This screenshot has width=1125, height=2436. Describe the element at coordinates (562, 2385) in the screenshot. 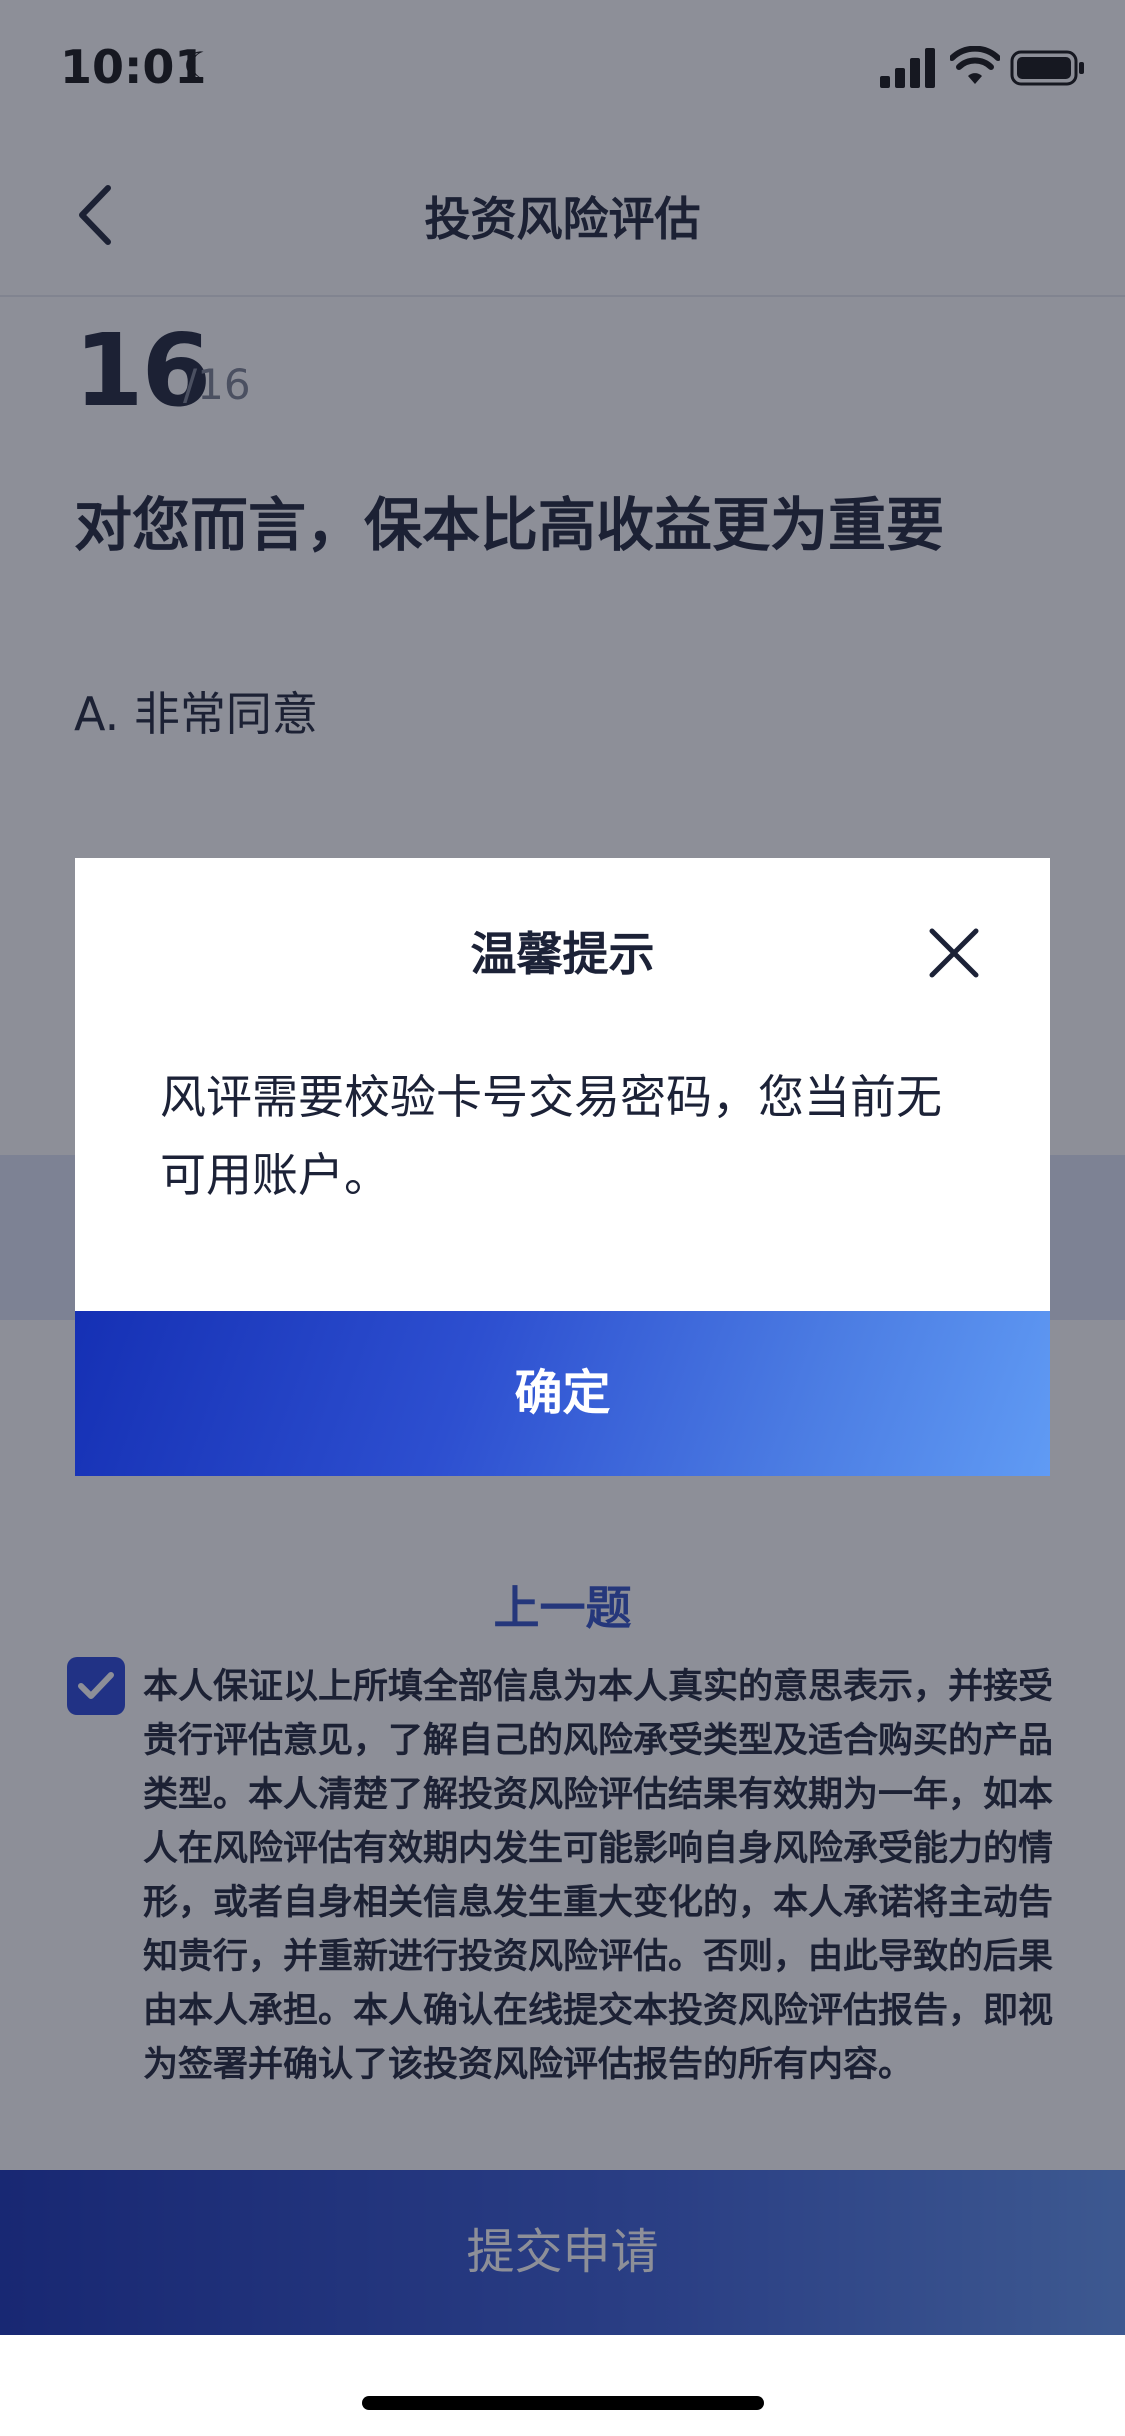

I see `home-indicator-area` at that location.